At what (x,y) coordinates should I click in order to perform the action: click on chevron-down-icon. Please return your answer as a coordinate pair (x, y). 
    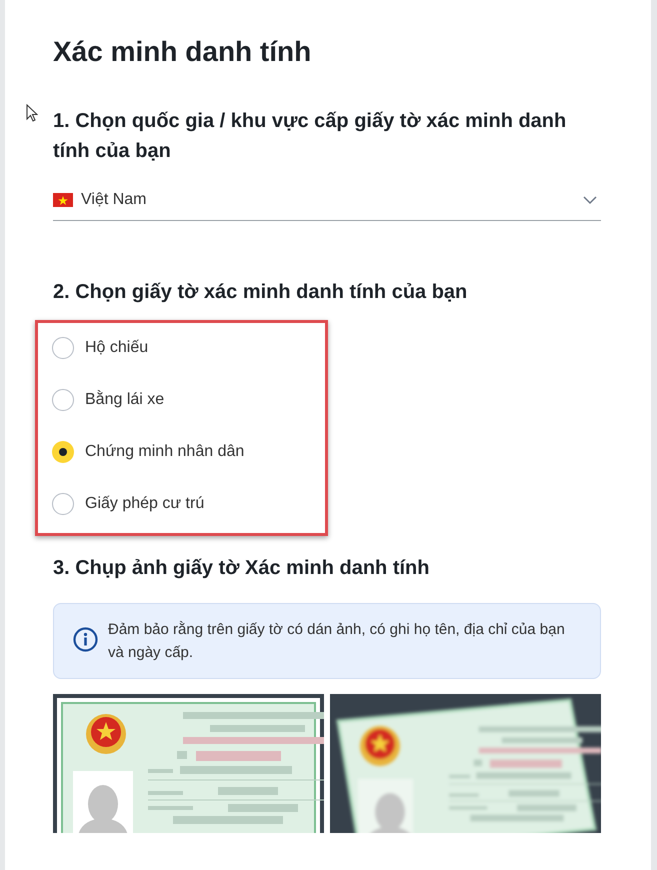
    Looking at the image, I should click on (590, 200).